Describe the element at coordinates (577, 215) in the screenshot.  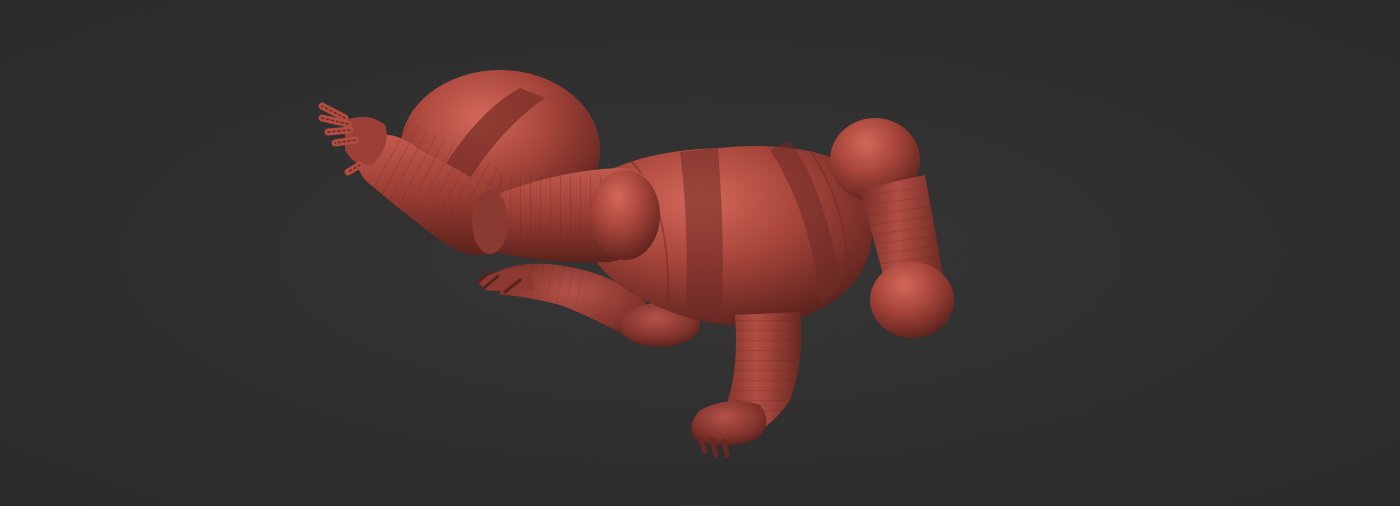
I see `front-upper-arm` at that location.